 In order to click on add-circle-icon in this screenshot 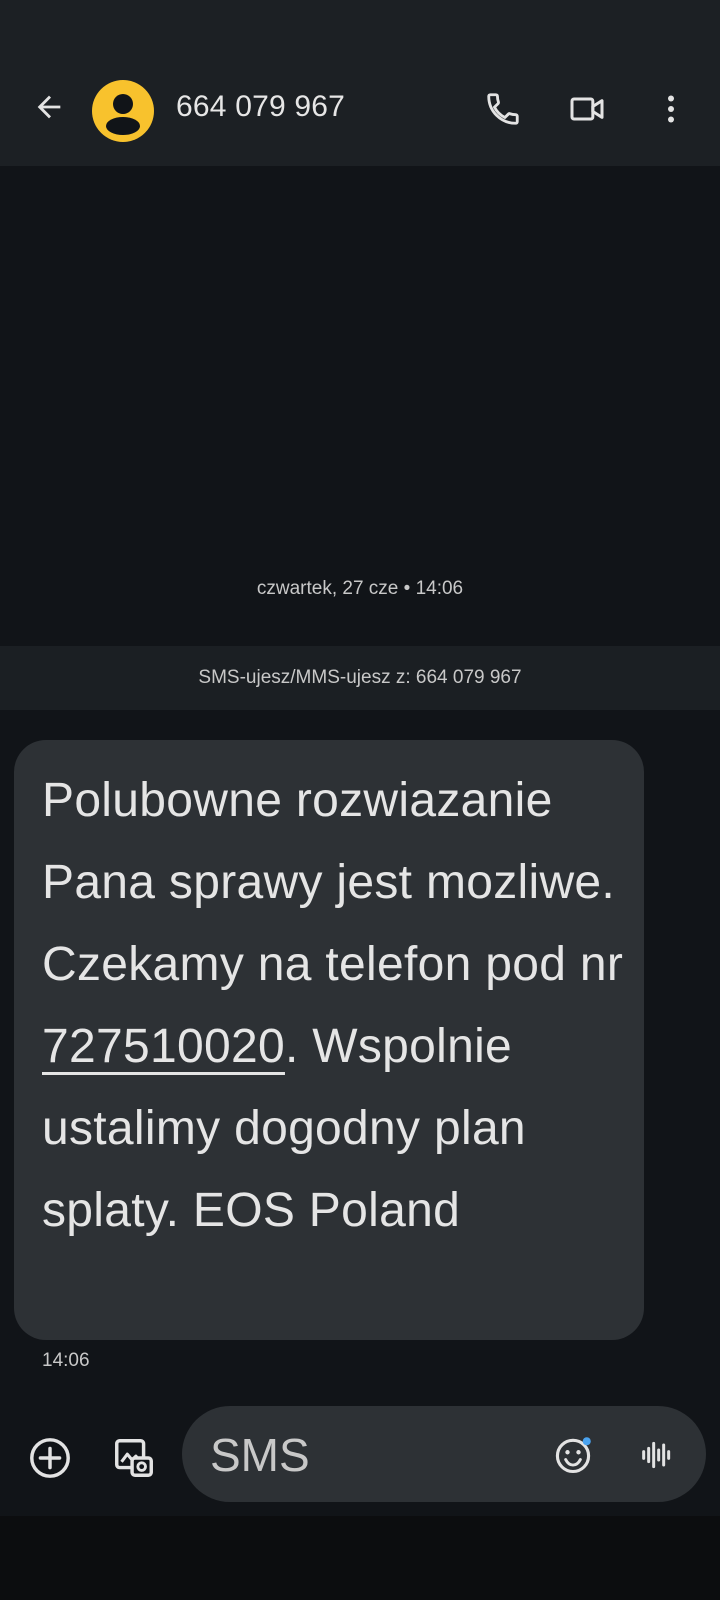, I will do `click(50, 1458)`.